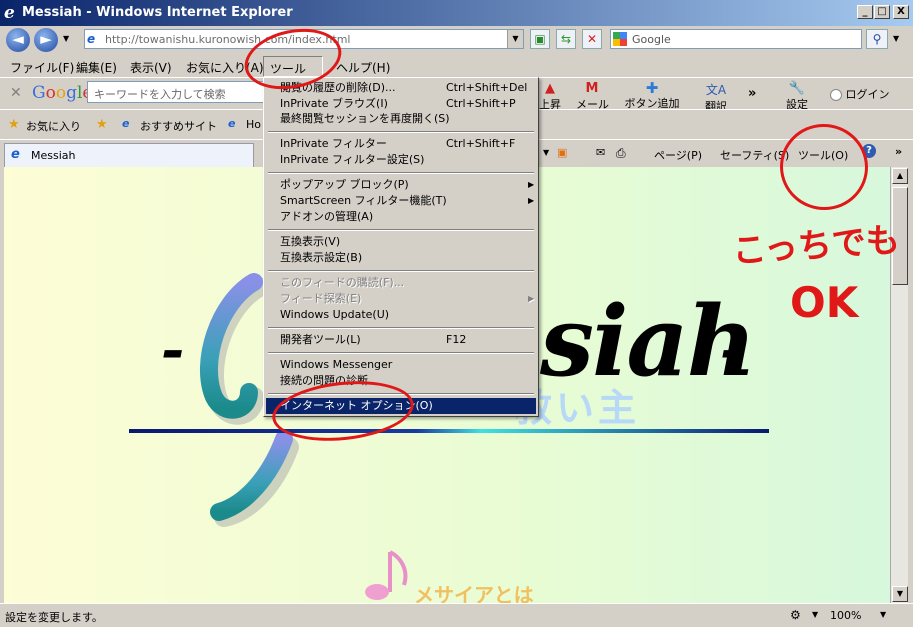 The width and height of the screenshot is (913, 627). I want to click on security-zone-icon: ⚙, so click(795, 615).